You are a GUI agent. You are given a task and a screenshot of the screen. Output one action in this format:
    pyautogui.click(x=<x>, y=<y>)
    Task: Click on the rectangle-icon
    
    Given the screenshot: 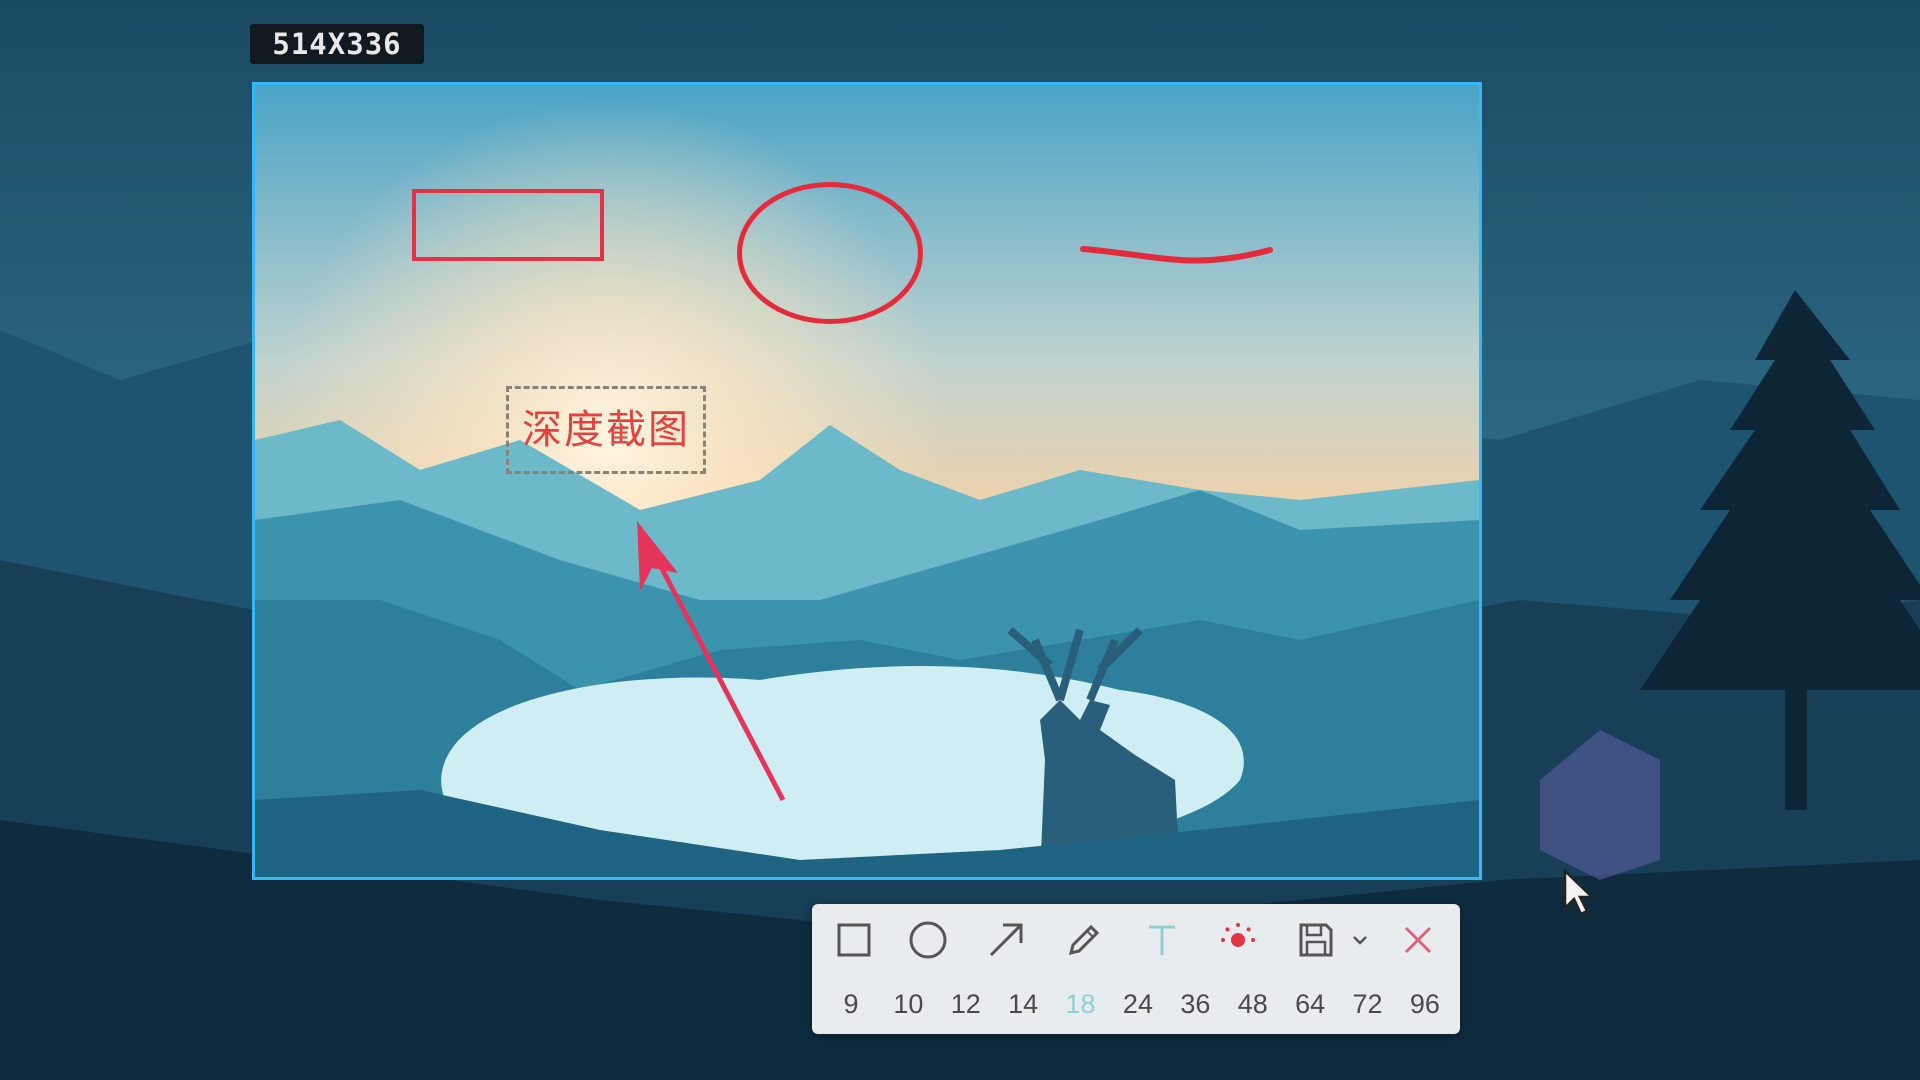 What is the action you would take?
    pyautogui.click(x=854, y=940)
    